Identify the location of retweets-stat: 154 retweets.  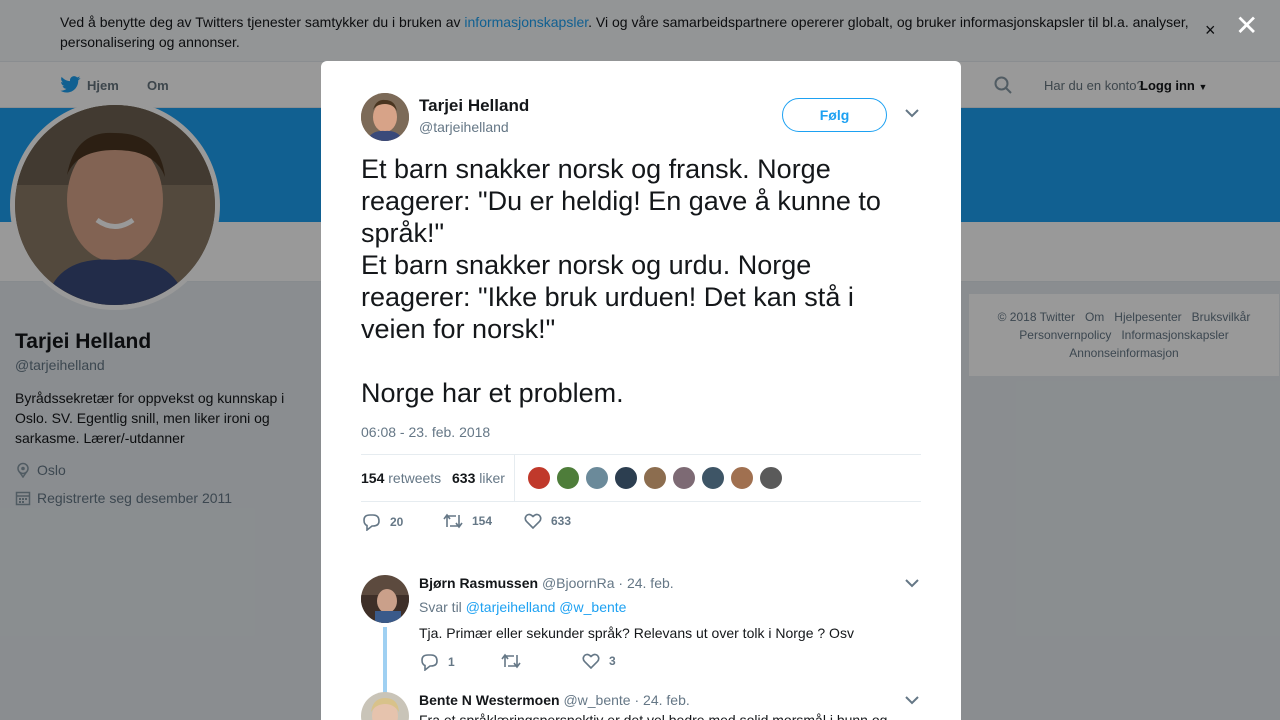
(401, 478).